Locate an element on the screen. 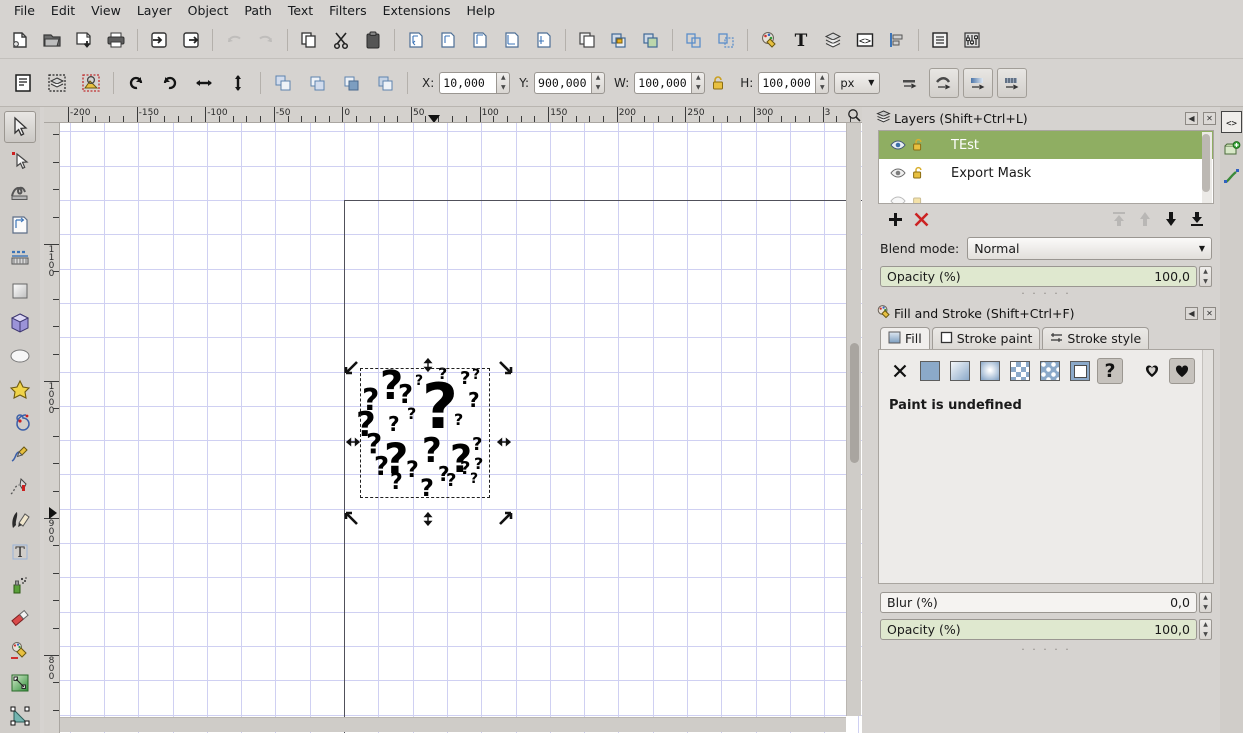  menu-extensions: Extensions is located at coordinates (417, 10).